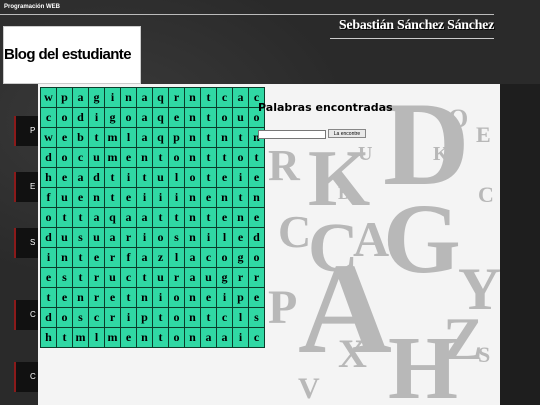 This screenshot has width=540, height=405. Describe the element at coordinates (48, 317) in the screenshot. I see `grid-cell: d` at that location.